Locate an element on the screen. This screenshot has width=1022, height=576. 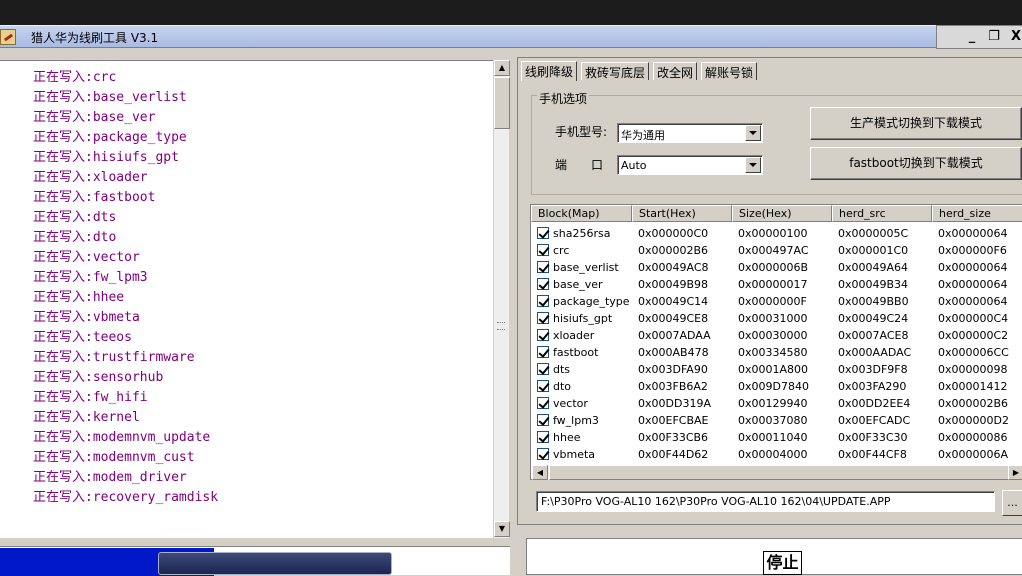
tab-full-network: 改全网 is located at coordinates (675, 71).